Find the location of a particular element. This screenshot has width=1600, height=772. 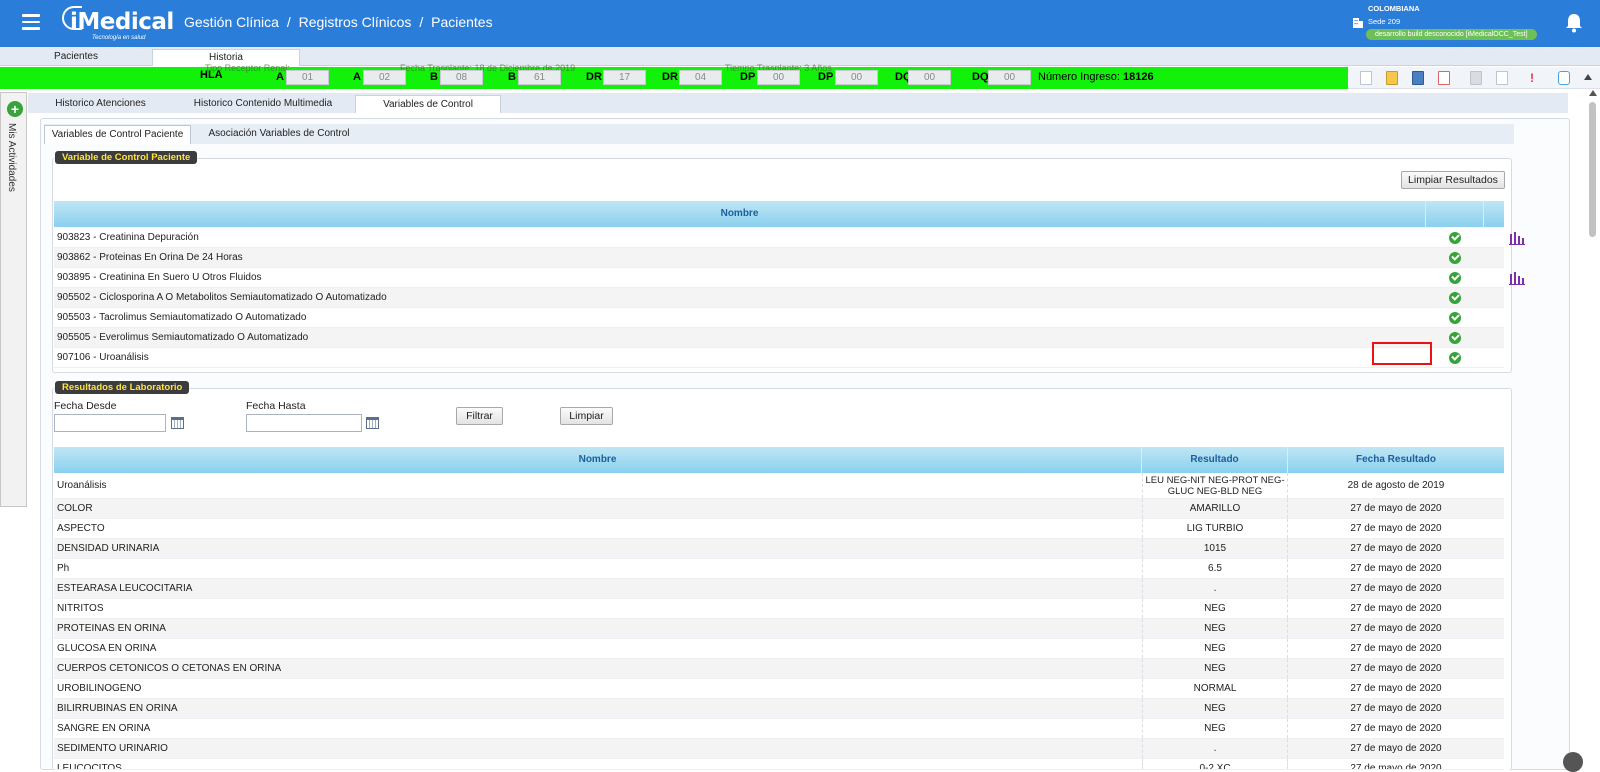

hla-field-label: DQ is located at coordinates (980, 77).